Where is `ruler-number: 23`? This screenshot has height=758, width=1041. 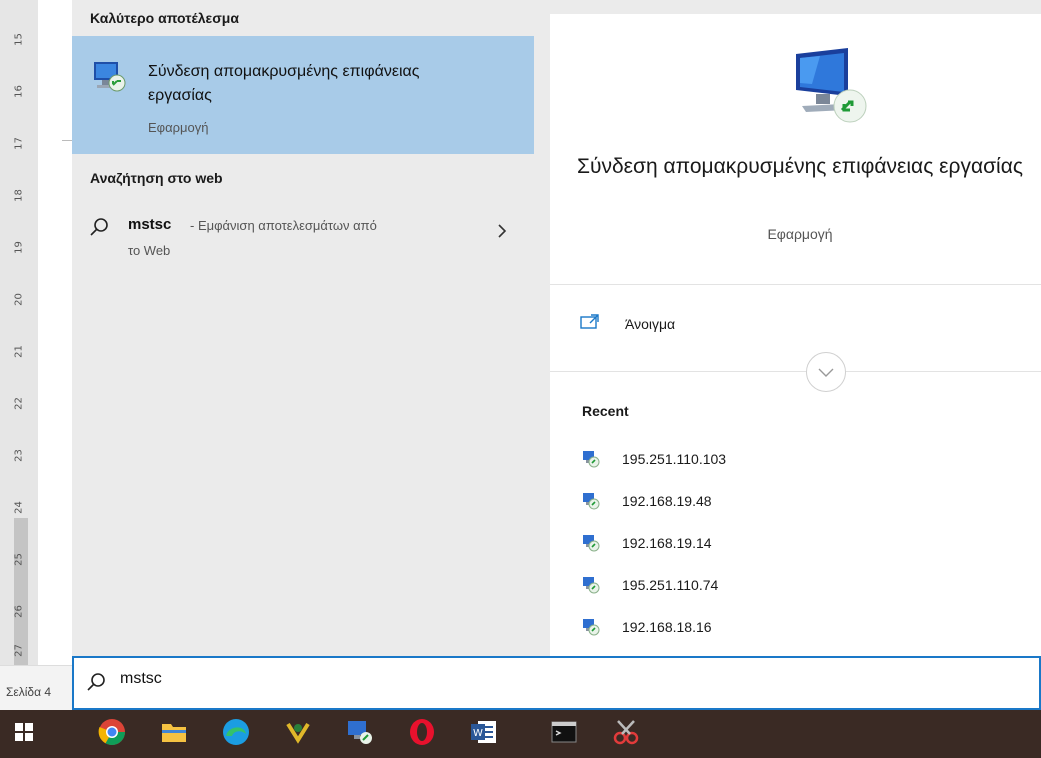 ruler-number: 23 is located at coordinates (19, 455).